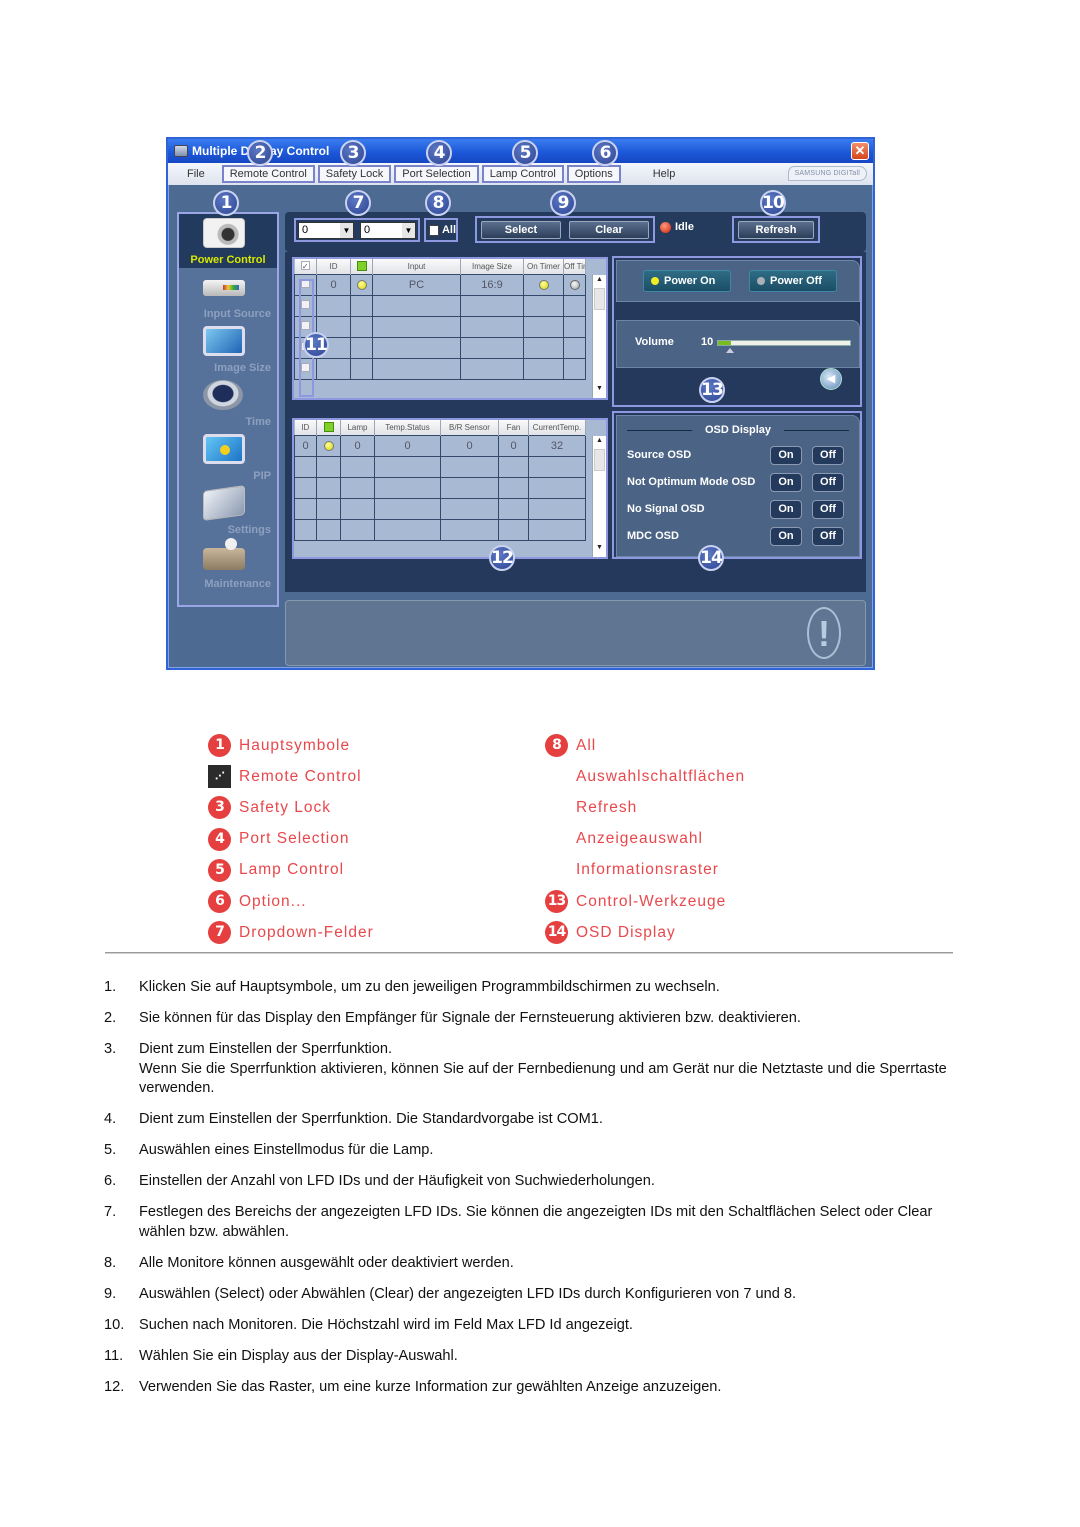 This screenshot has height=1527, width=1080. What do you see at coordinates (831, 379) in the screenshot?
I see `speaker-mute-icon: ◀` at bounding box center [831, 379].